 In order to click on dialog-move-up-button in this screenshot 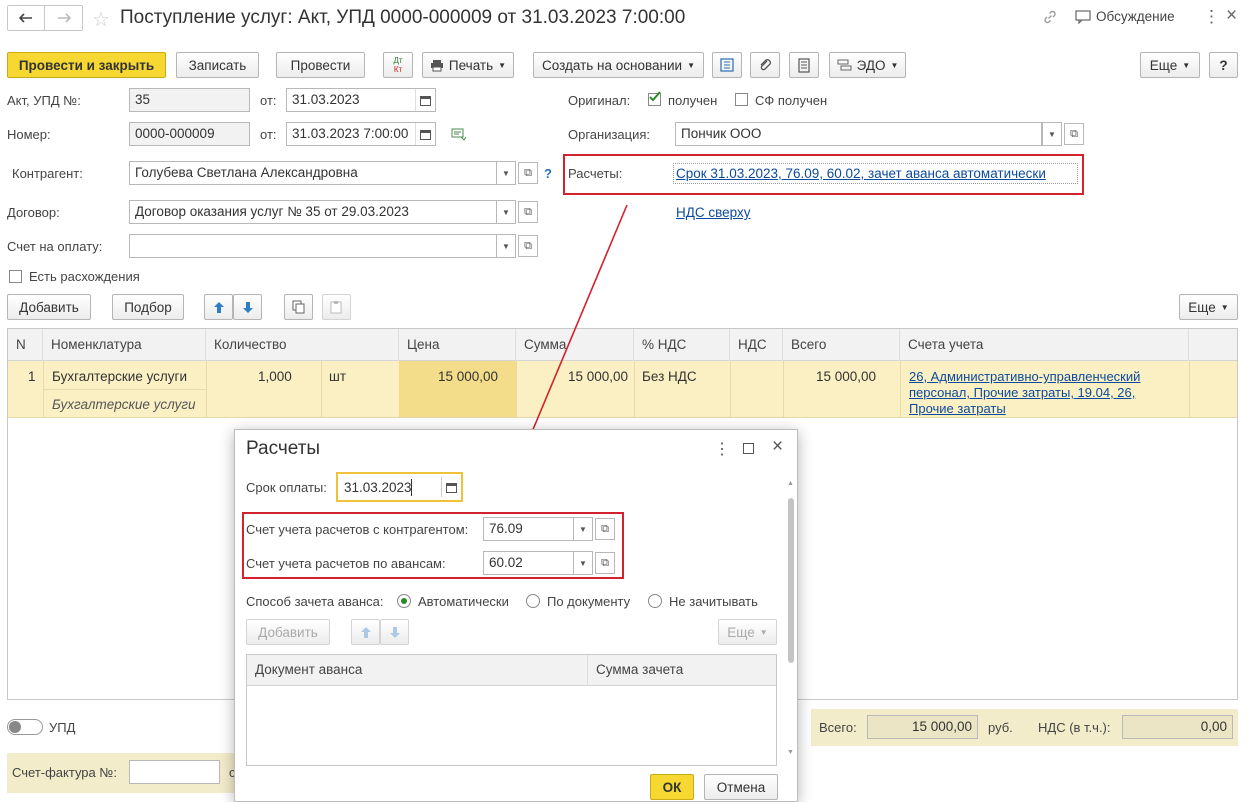, I will do `click(365, 632)`.